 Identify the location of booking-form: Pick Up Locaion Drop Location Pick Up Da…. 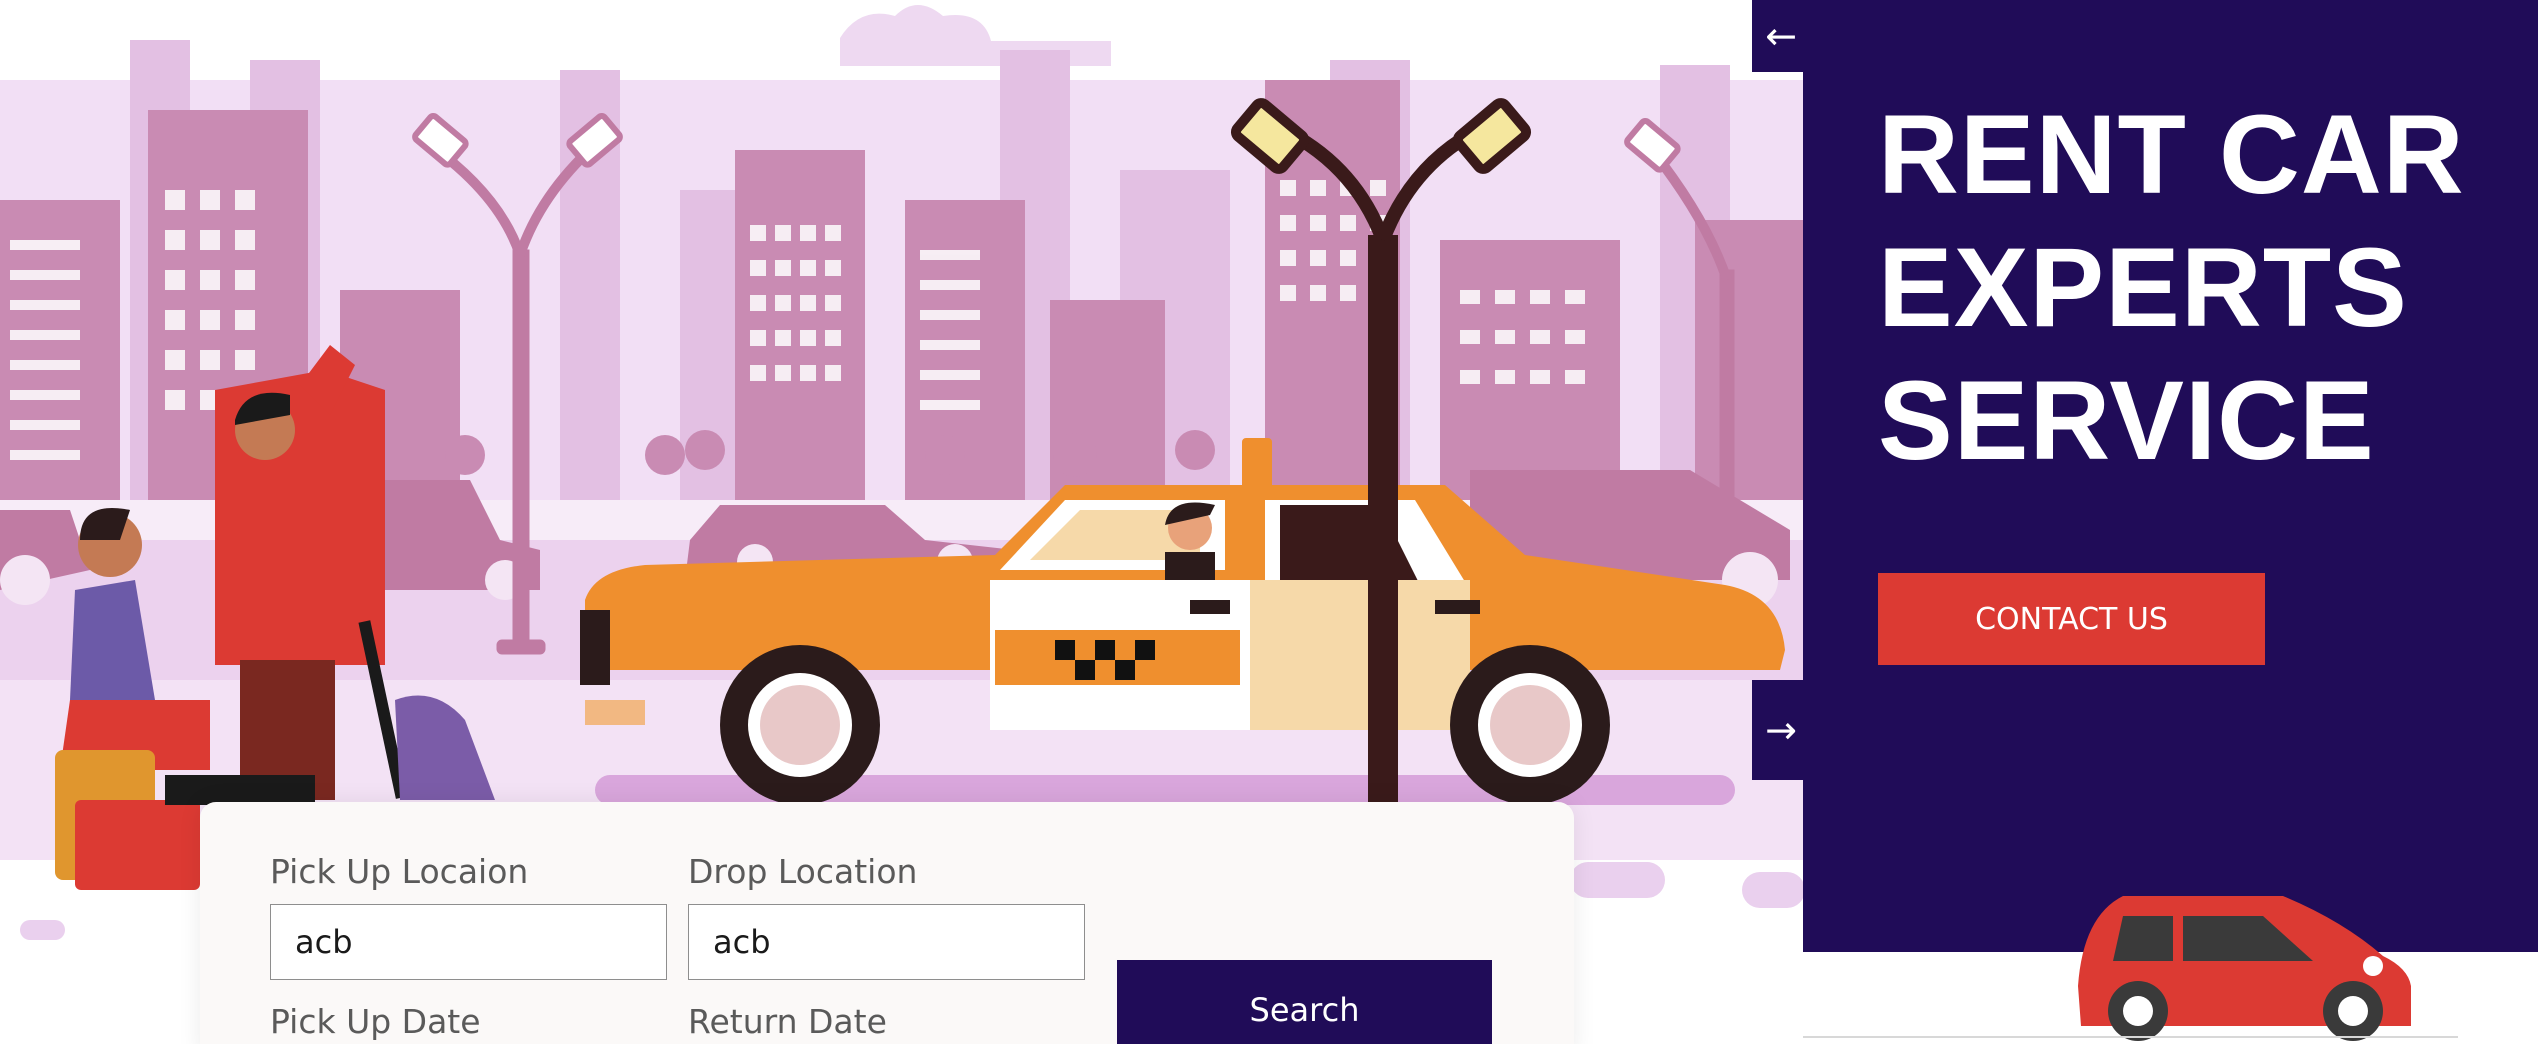
(887, 923).